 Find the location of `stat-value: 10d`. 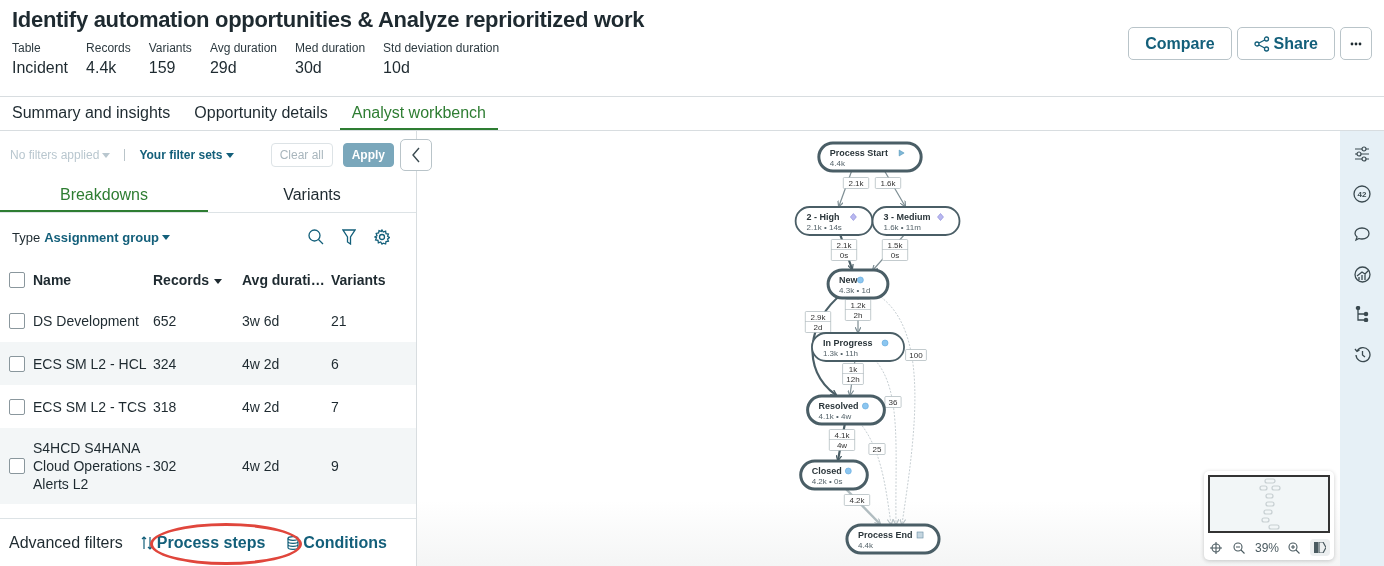

stat-value: 10d is located at coordinates (397, 68).